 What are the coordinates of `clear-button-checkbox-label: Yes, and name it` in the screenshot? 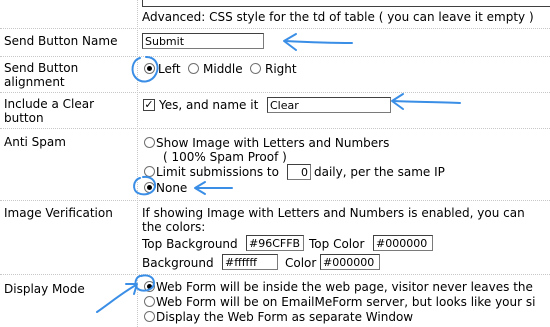 It's located at (209, 105).